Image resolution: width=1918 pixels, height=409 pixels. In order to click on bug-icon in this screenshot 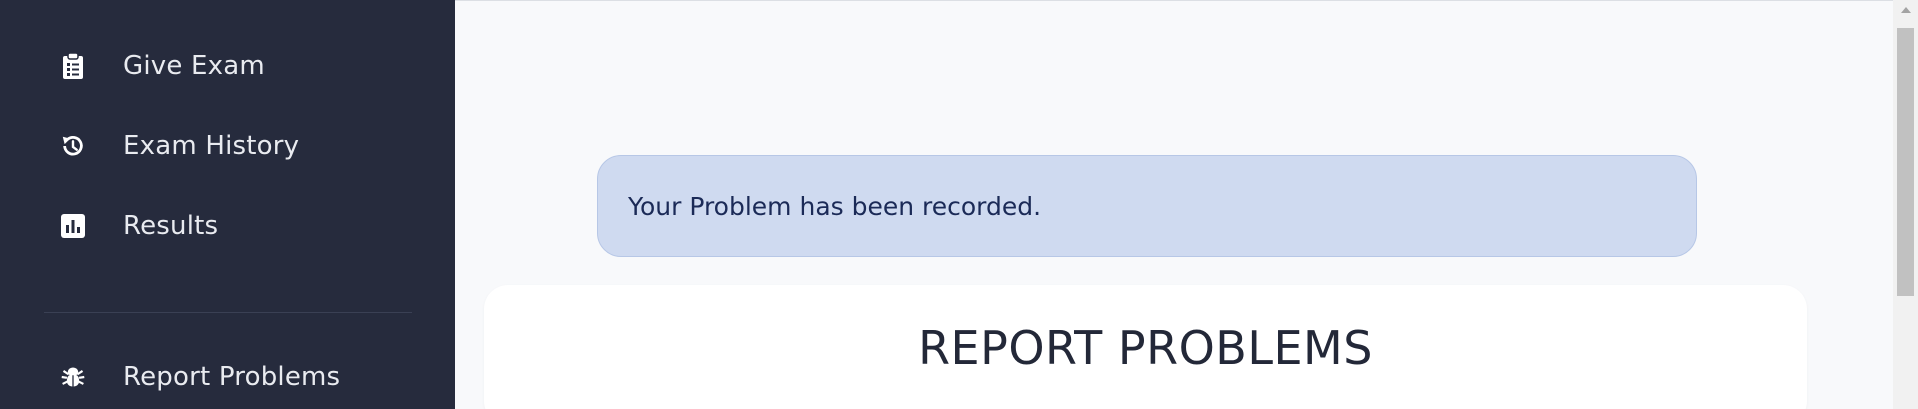, I will do `click(73, 377)`.